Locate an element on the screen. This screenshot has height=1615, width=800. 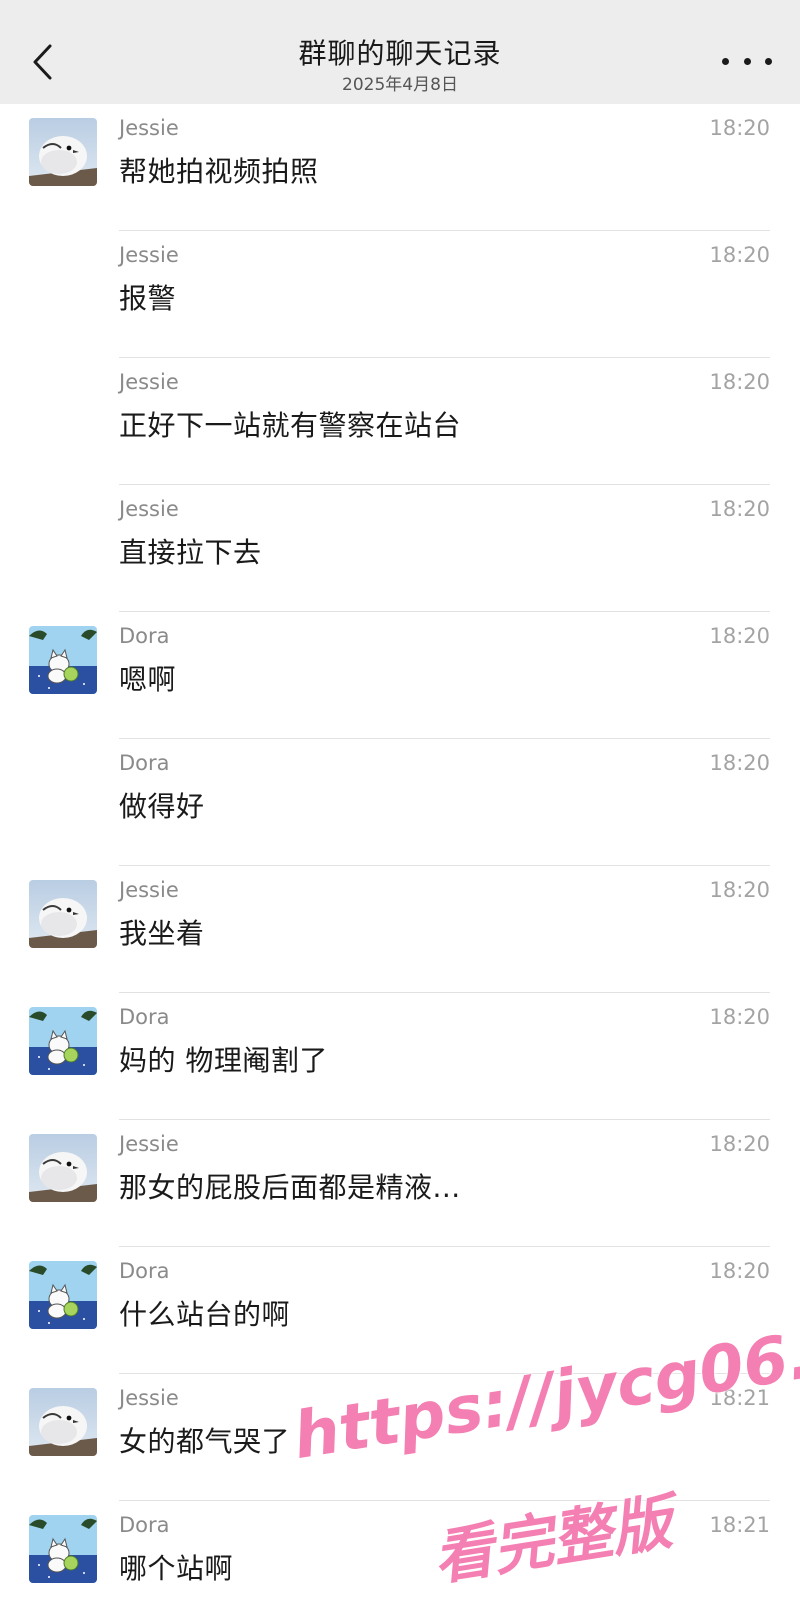
message-text: 报警 is located at coordinates (147, 297).